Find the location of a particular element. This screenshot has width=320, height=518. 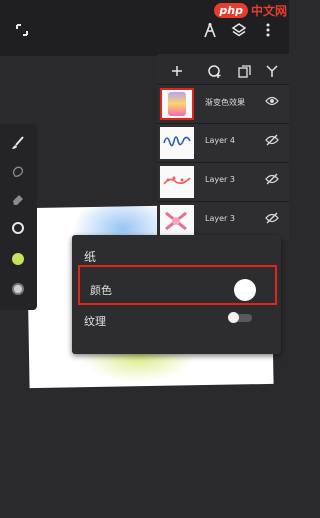

layer-row: 渐变色效果 is located at coordinates (223, 103).